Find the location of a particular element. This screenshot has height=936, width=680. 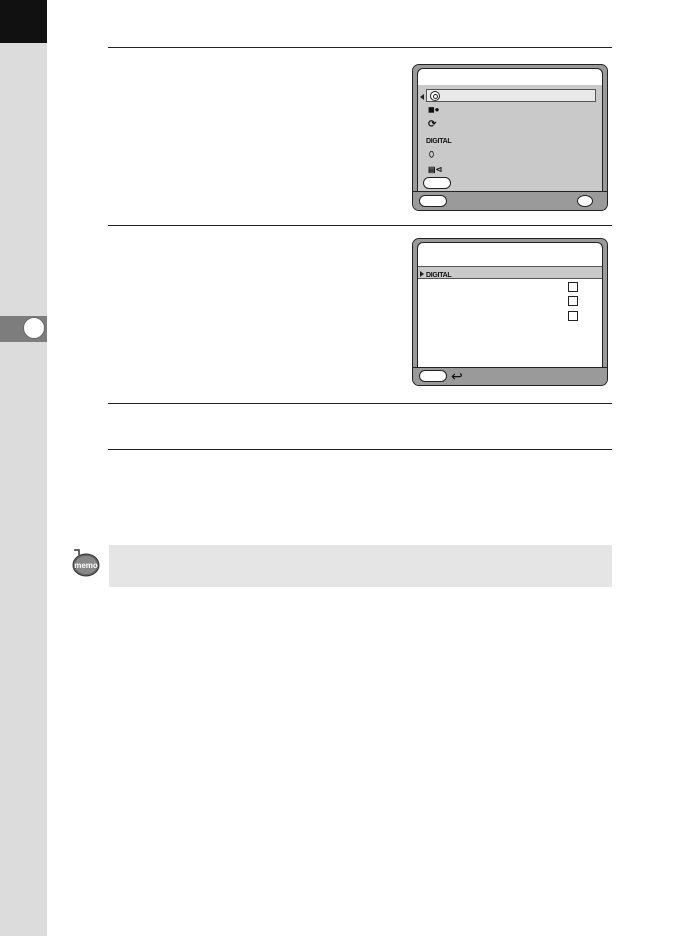

menu-item: ◼● is located at coordinates (511, 110).